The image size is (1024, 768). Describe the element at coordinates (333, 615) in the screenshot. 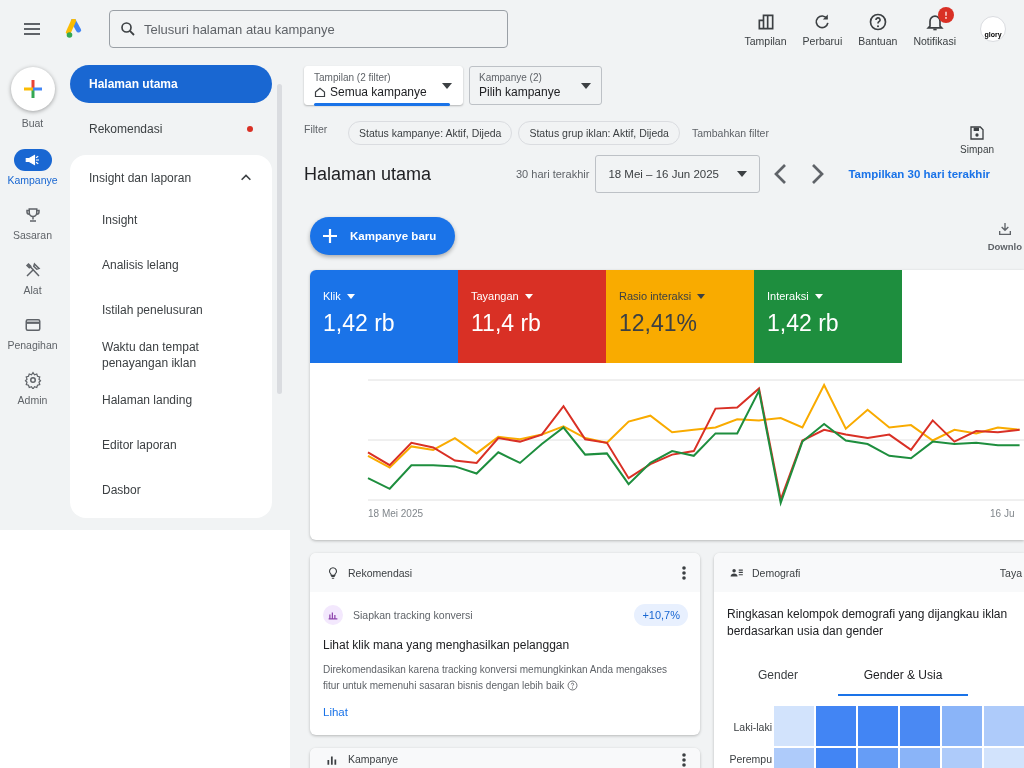

I see `tracking-icon` at that location.